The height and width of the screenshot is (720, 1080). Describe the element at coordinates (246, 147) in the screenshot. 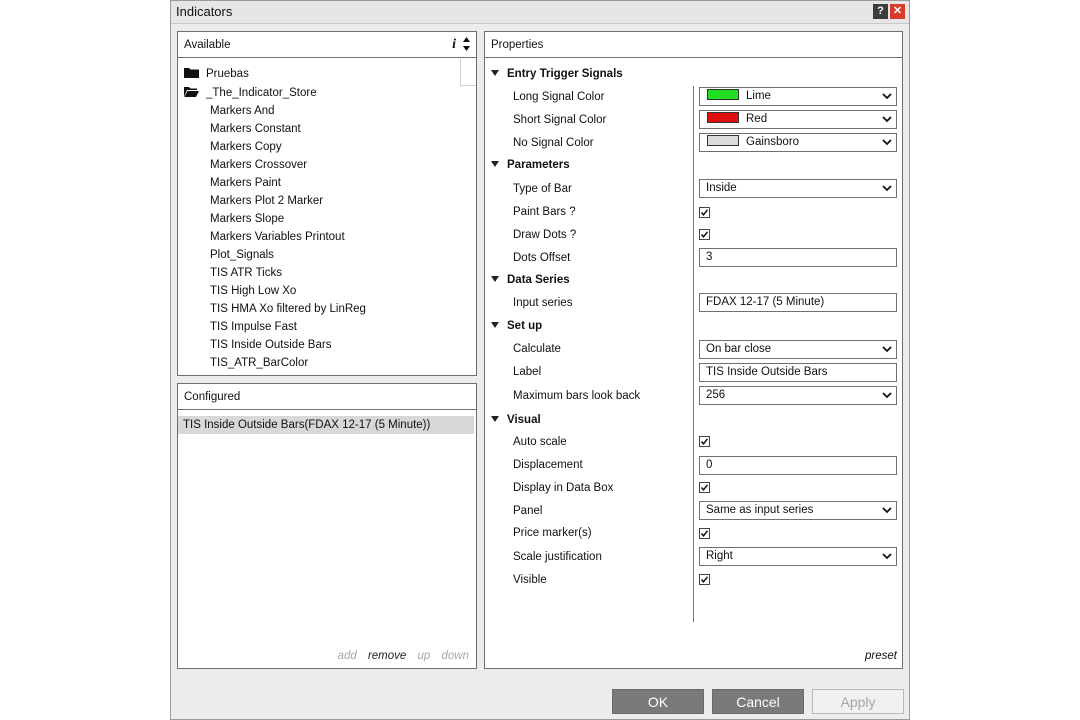

I see `list-item: Markers Copy` at that location.